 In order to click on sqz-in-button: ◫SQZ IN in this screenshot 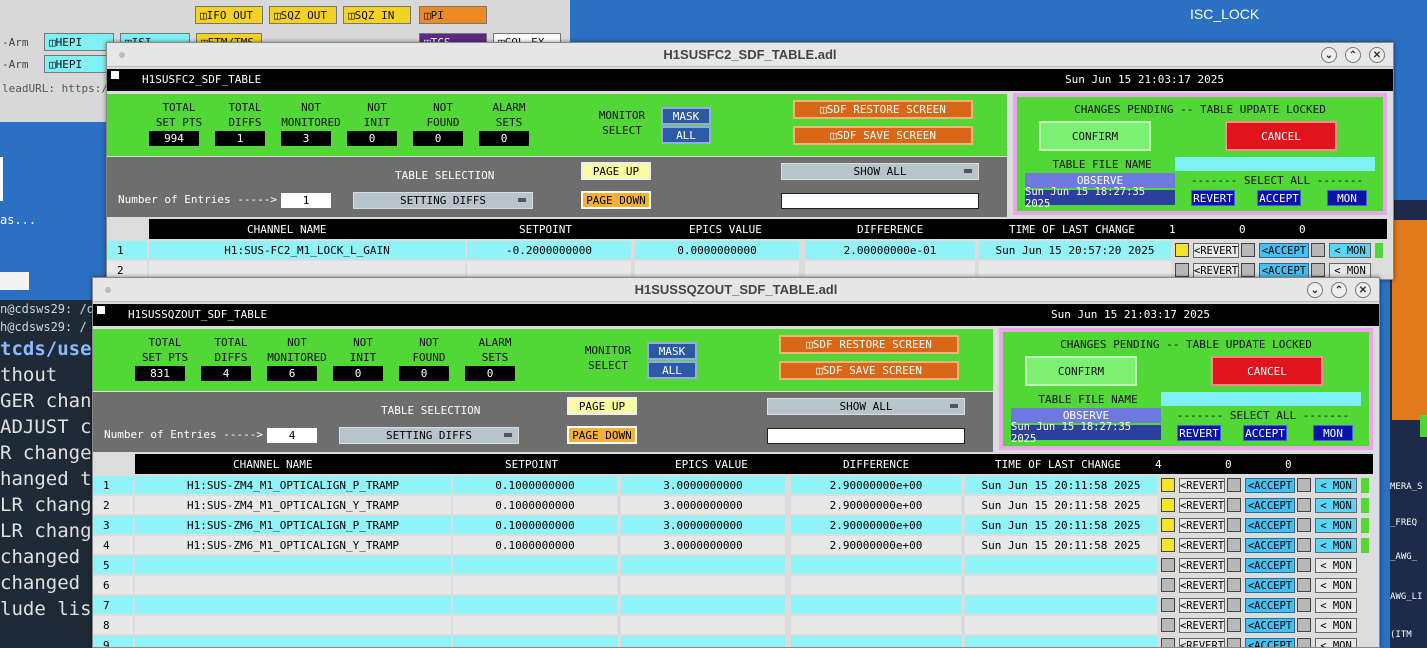, I will do `click(377, 15)`.